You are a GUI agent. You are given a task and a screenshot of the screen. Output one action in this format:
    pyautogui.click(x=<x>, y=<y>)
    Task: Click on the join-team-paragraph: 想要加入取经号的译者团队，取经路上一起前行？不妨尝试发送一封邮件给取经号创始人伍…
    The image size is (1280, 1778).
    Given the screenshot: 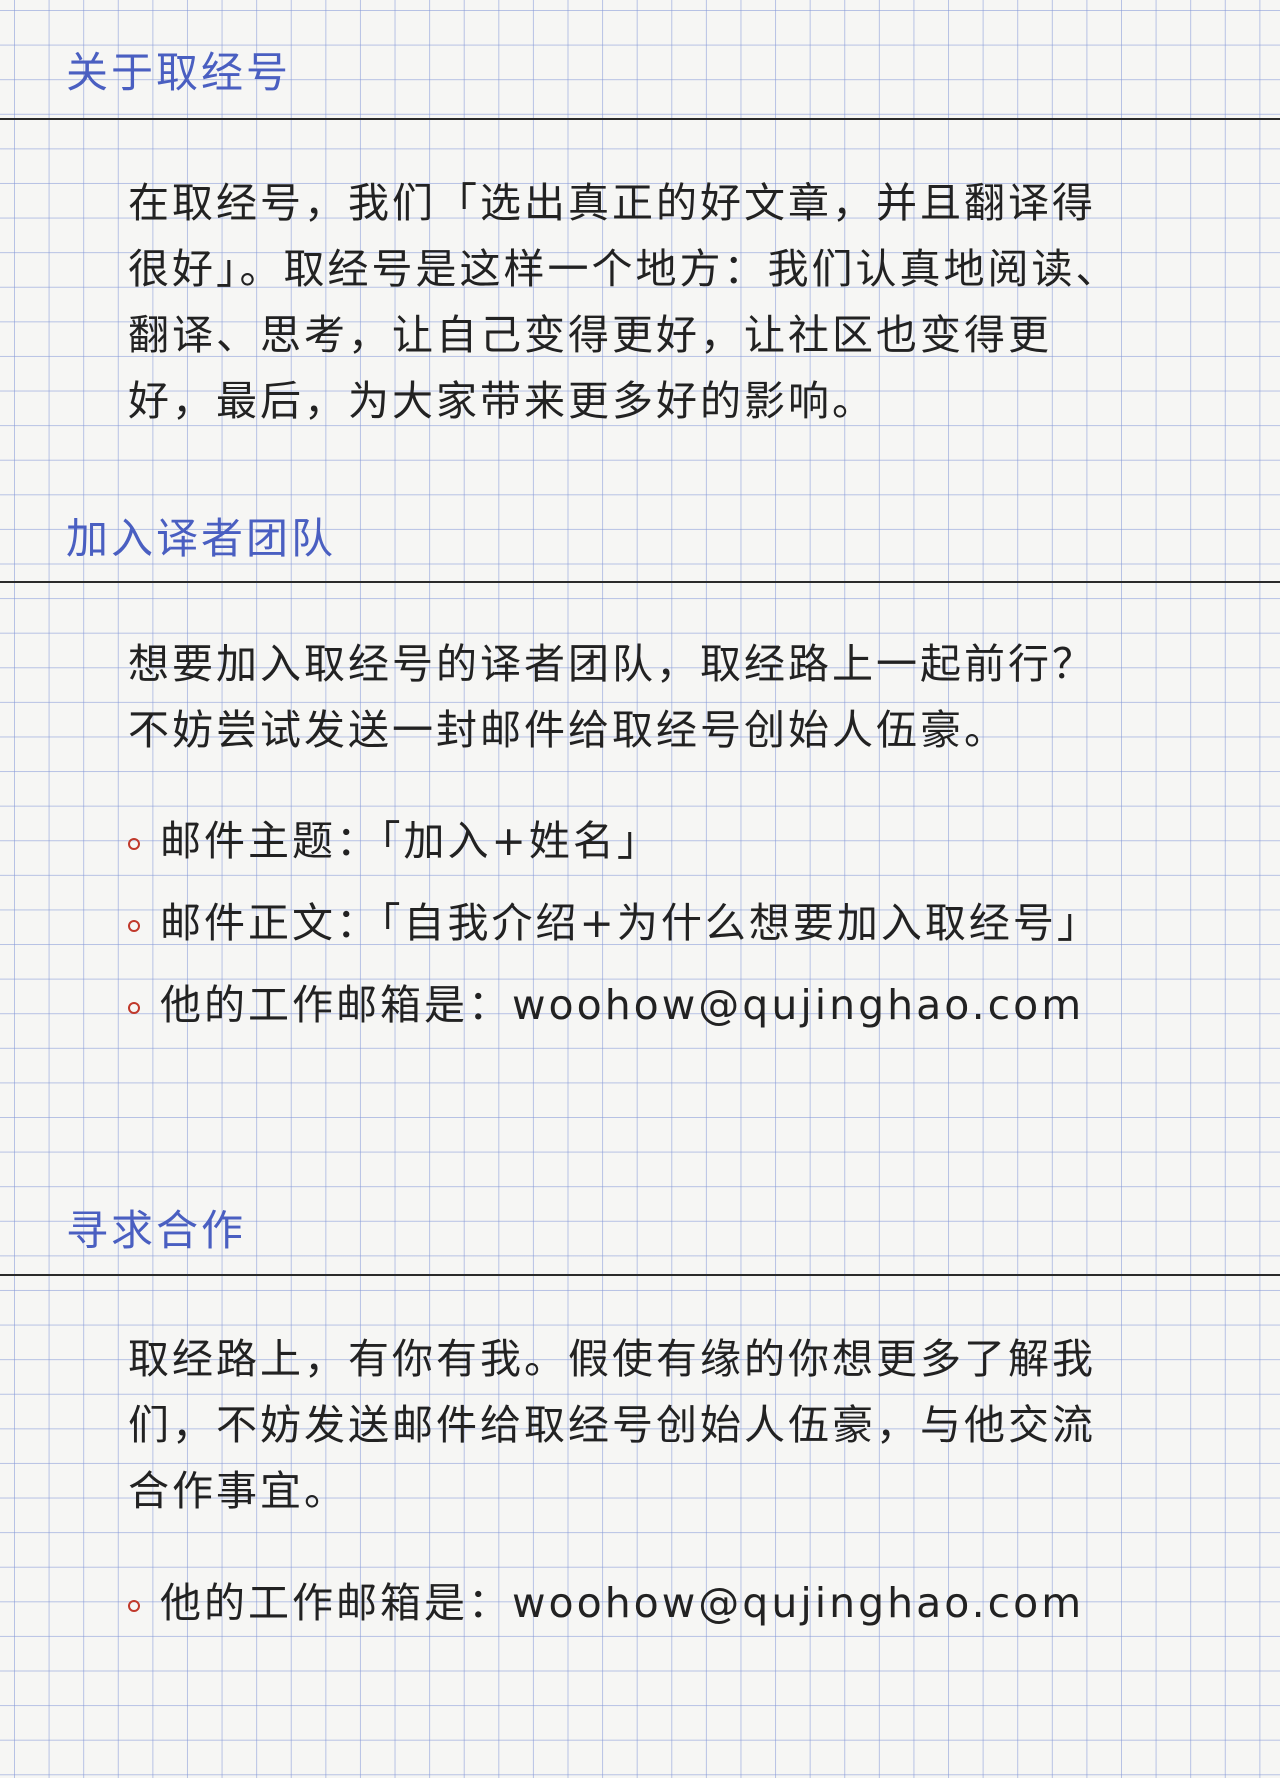 What is the action you would take?
    pyautogui.click(x=612, y=697)
    